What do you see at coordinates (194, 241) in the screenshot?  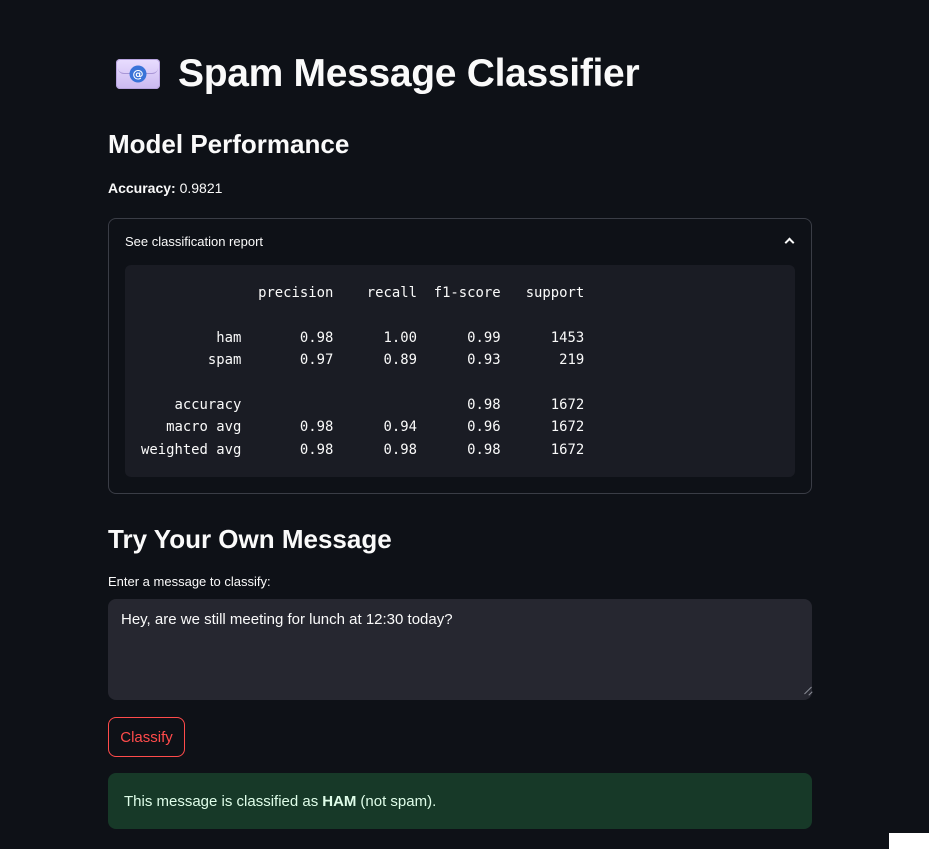 I see `expander-header-label: See classification report` at bounding box center [194, 241].